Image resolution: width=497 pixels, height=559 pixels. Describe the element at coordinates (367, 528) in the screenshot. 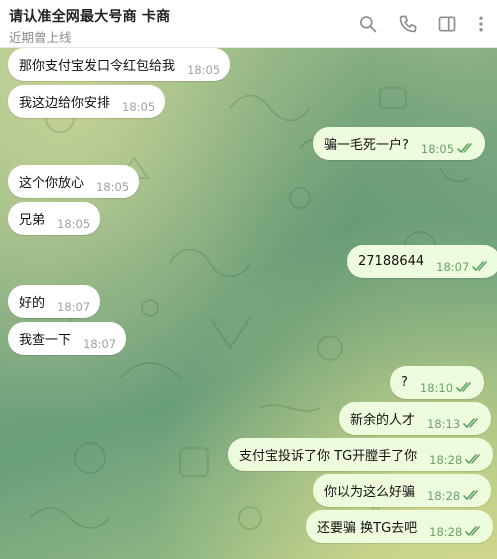

I see `message-text: 还要骗 换TG去吧` at that location.